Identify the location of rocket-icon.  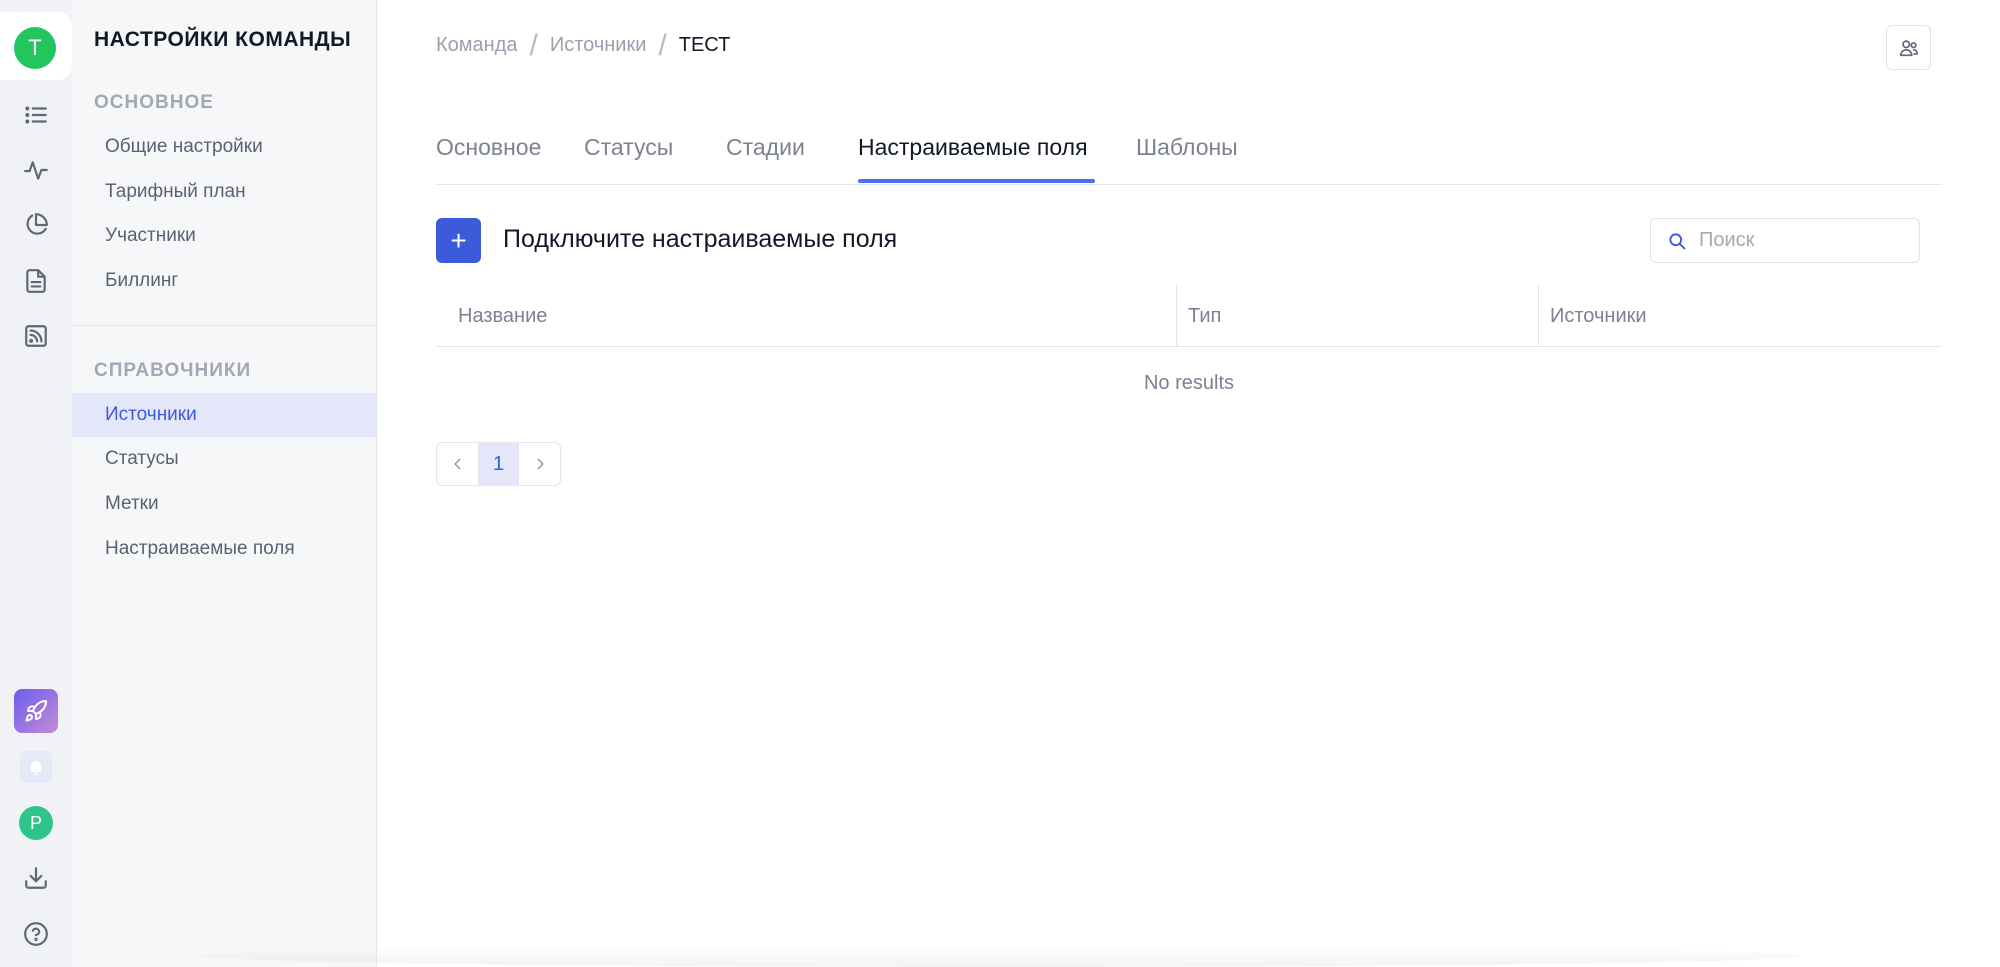
(36, 711).